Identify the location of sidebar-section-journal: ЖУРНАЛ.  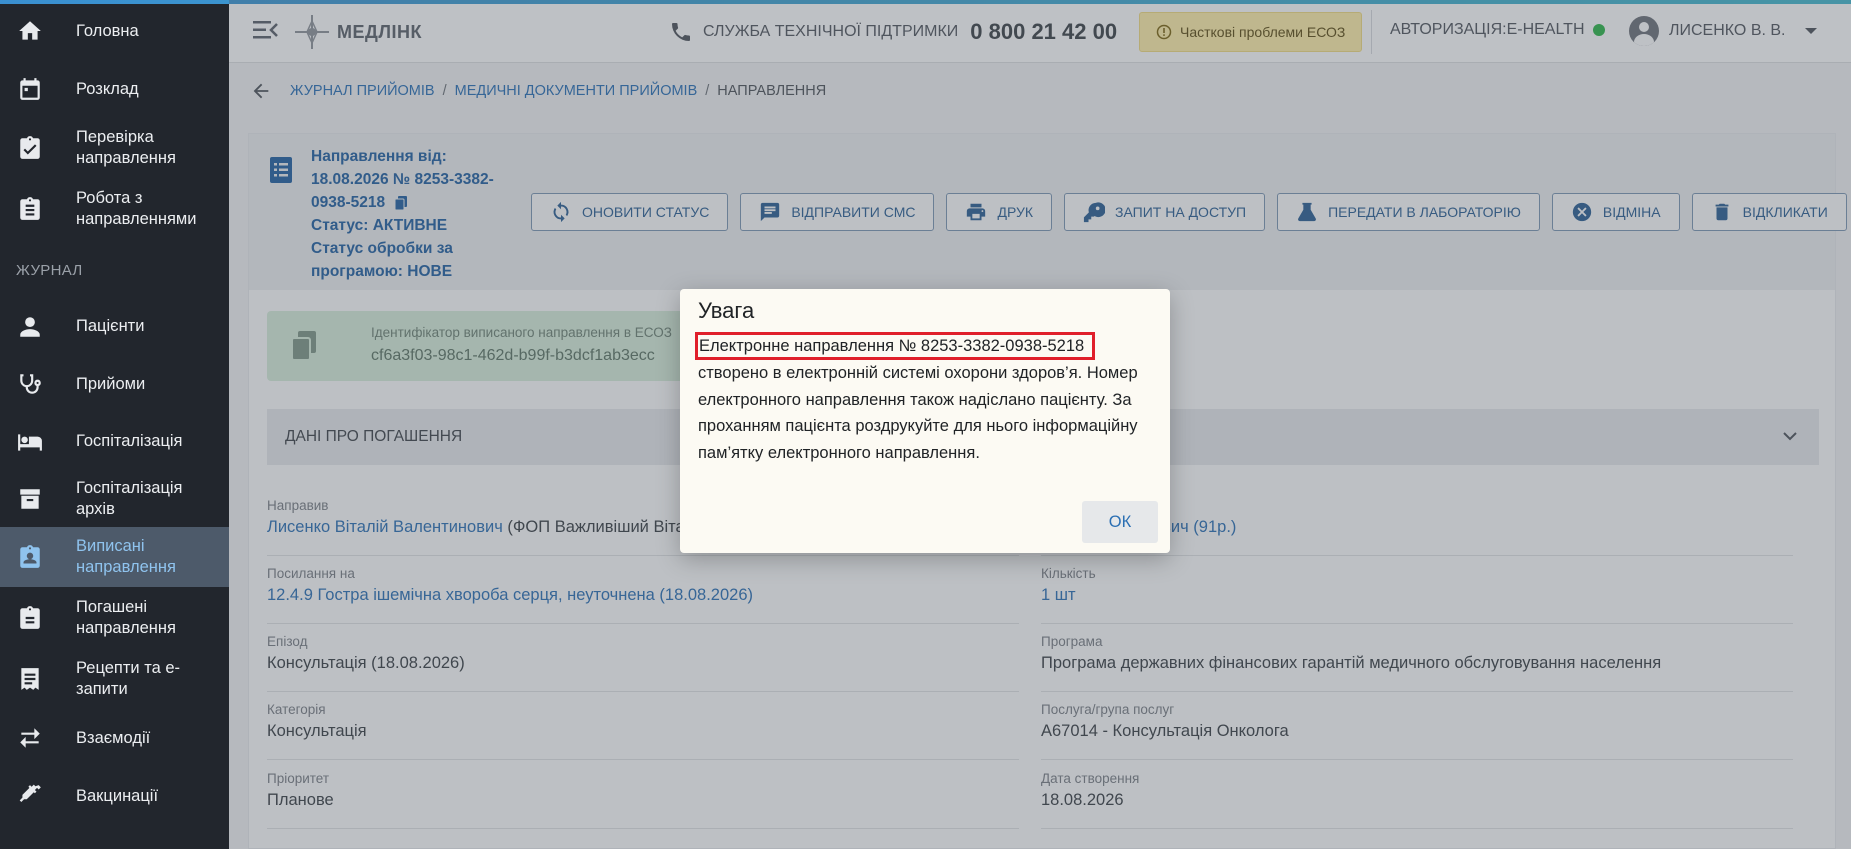
(49, 270).